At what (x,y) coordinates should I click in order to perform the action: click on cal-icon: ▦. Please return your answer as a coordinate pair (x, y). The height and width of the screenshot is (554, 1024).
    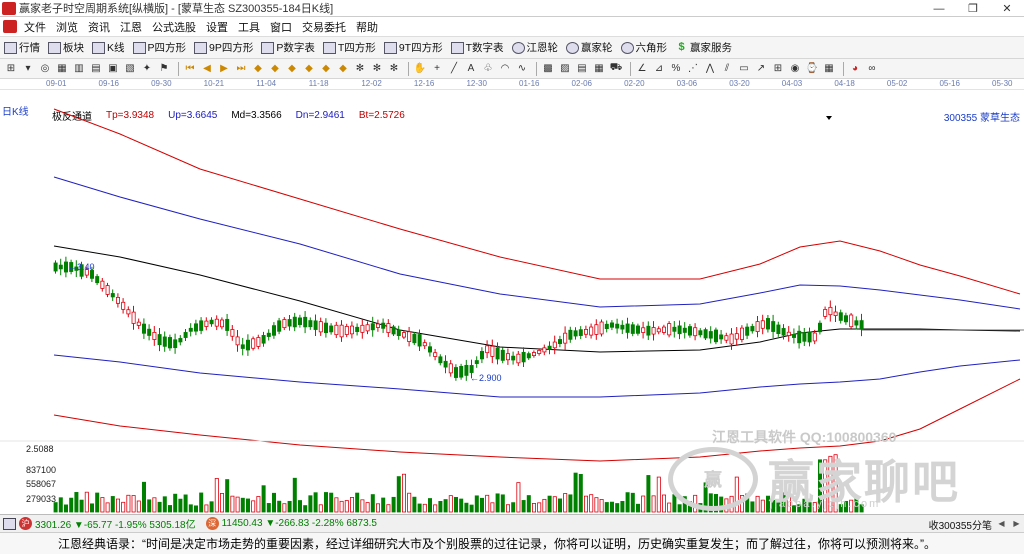
    Looking at the image, I should click on (829, 69).